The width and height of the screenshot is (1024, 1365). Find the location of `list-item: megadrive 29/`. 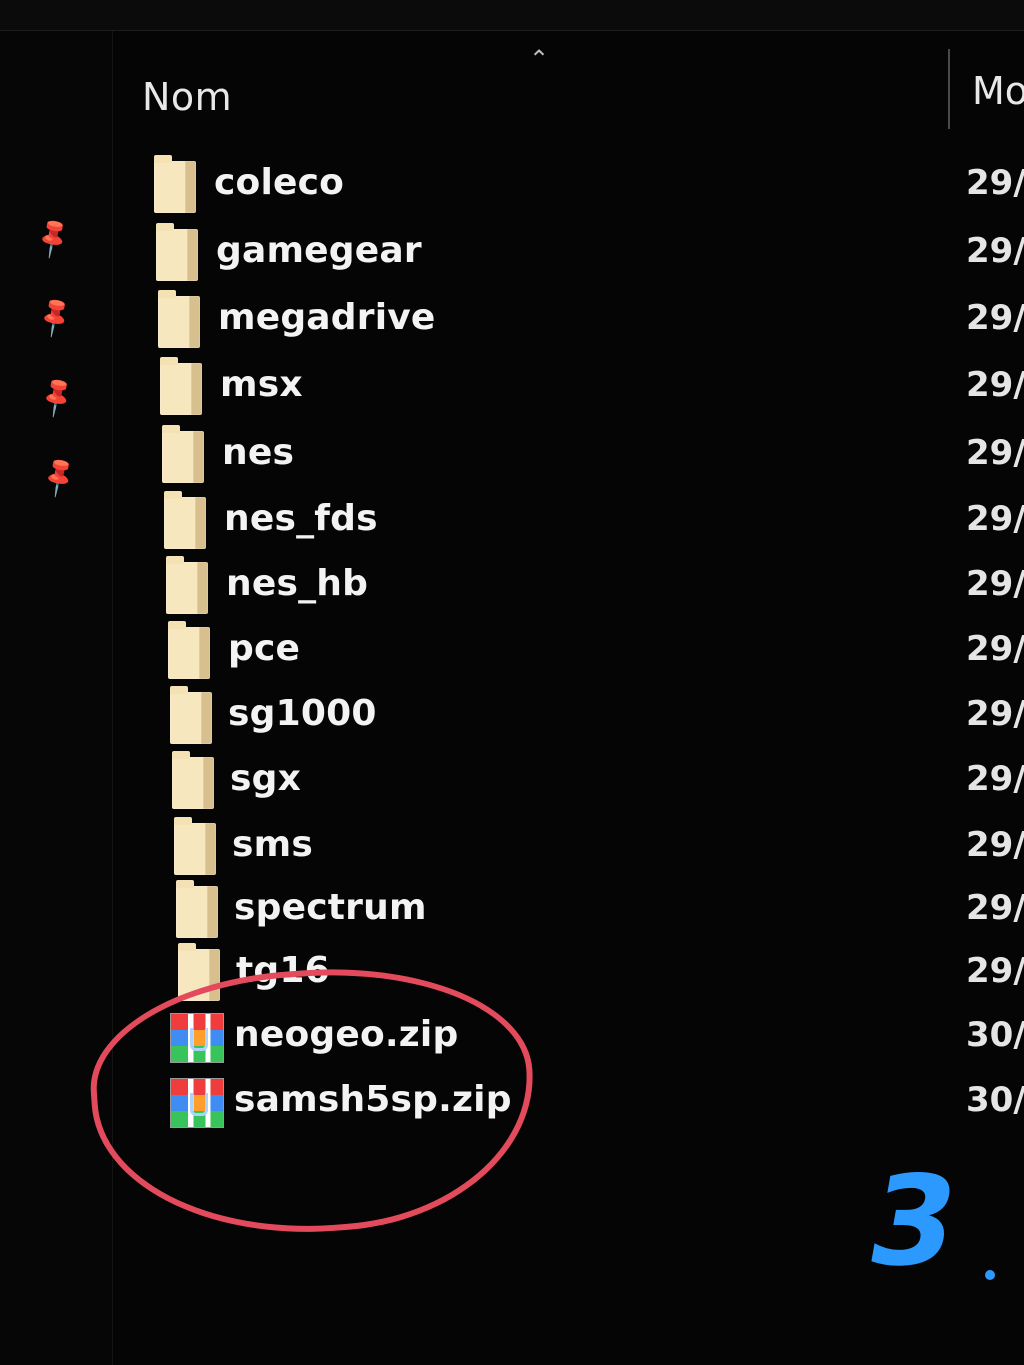

list-item: megadrive 29/ is located at coordinates (587, 320).